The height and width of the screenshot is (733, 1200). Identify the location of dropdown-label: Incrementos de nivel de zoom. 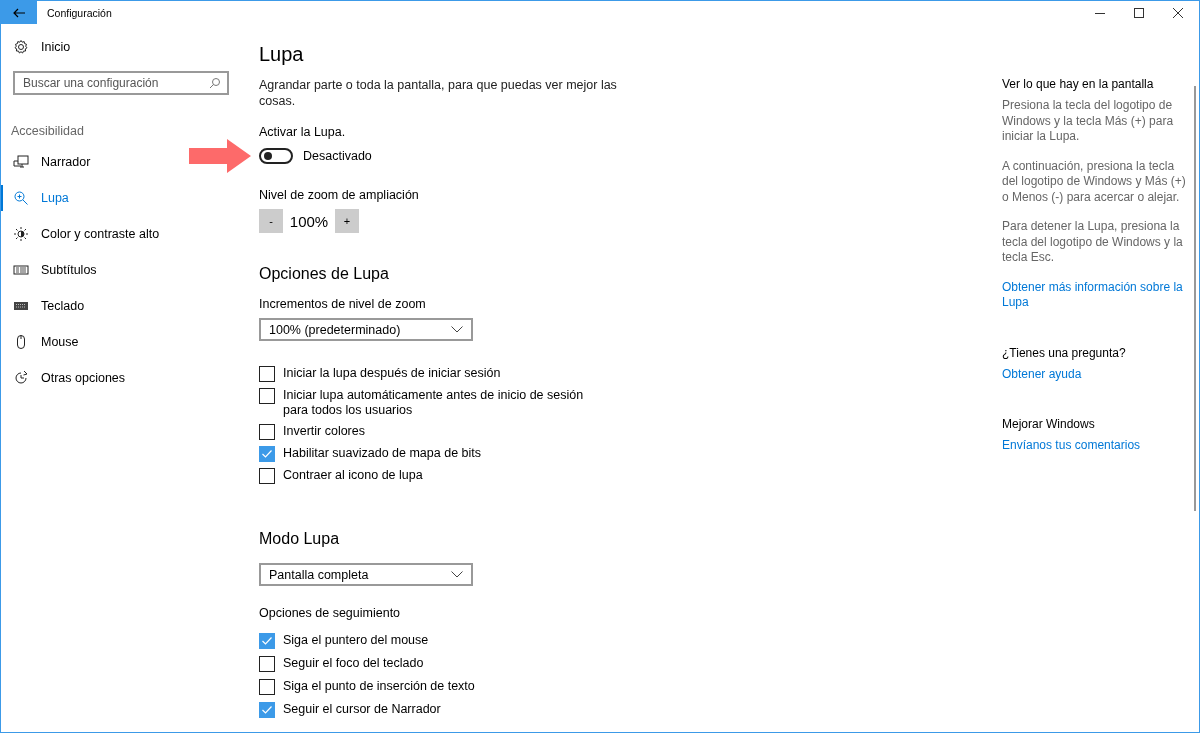
(343, 304).